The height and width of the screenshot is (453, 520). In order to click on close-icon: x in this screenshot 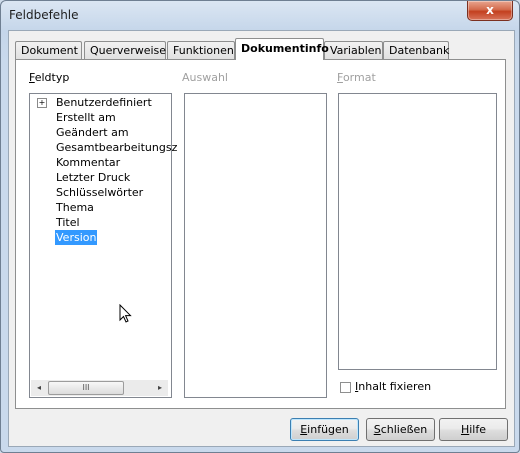, I will do `click(490, 11)`.